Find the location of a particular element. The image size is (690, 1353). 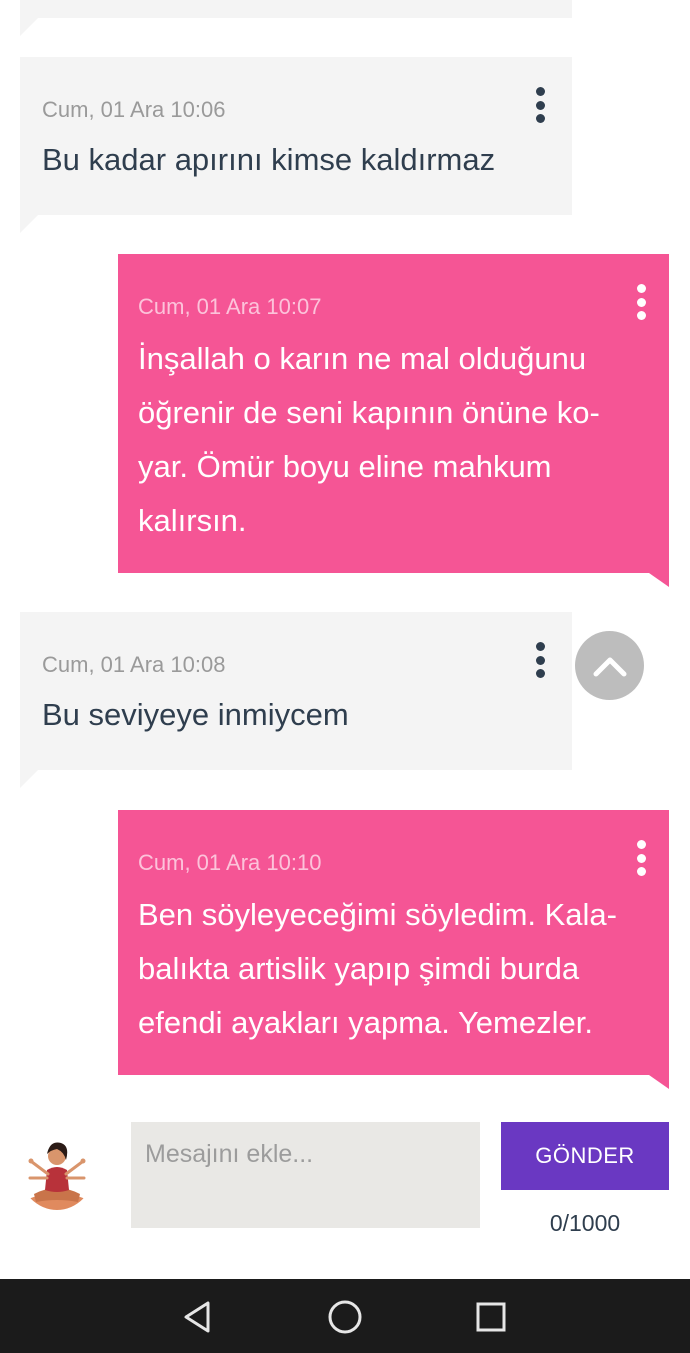

message-line: İnşallah o karın ne mal olduğunu is located at coordinates (362, 358).